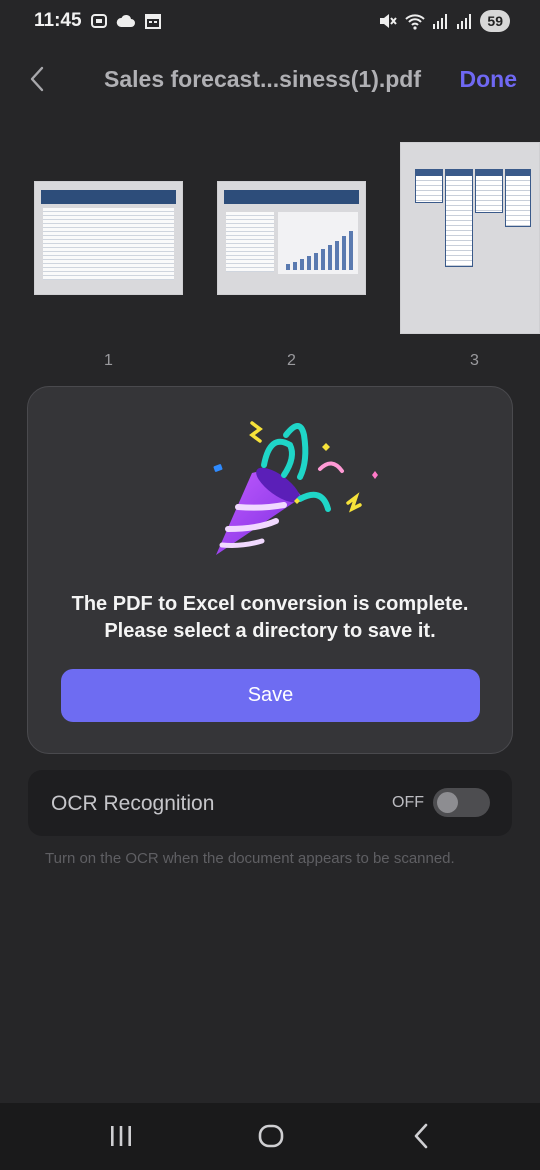 This screenshot has width=540, height=1170. Describe the element at coordinates (474, 360) in the screenshot. I see `page-number-3: 3` at that location.